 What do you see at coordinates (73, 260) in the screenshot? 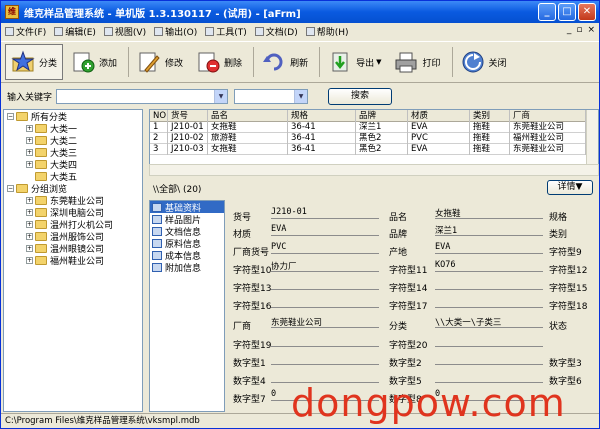
I see `tree-item: + 福州鞋业公司` at bounding box center [73, 260].